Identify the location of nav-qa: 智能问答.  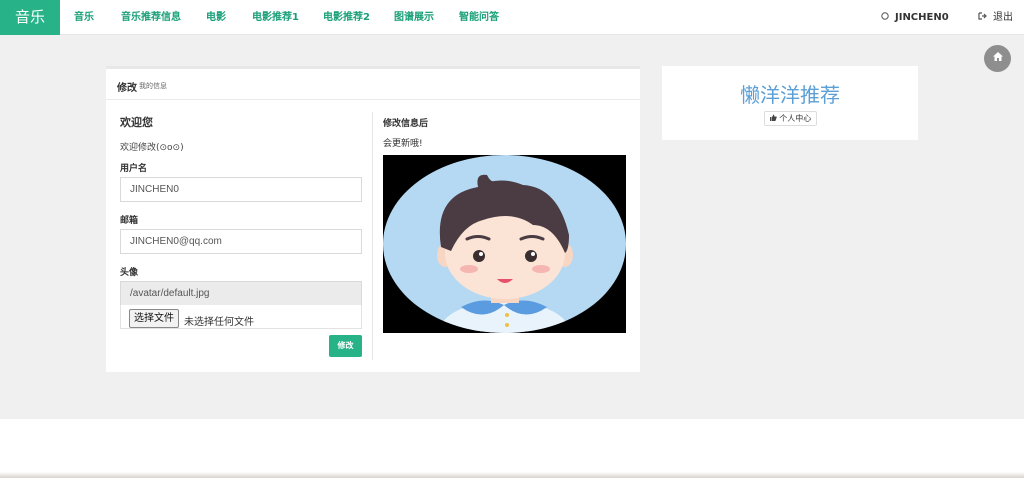
(479, 17).